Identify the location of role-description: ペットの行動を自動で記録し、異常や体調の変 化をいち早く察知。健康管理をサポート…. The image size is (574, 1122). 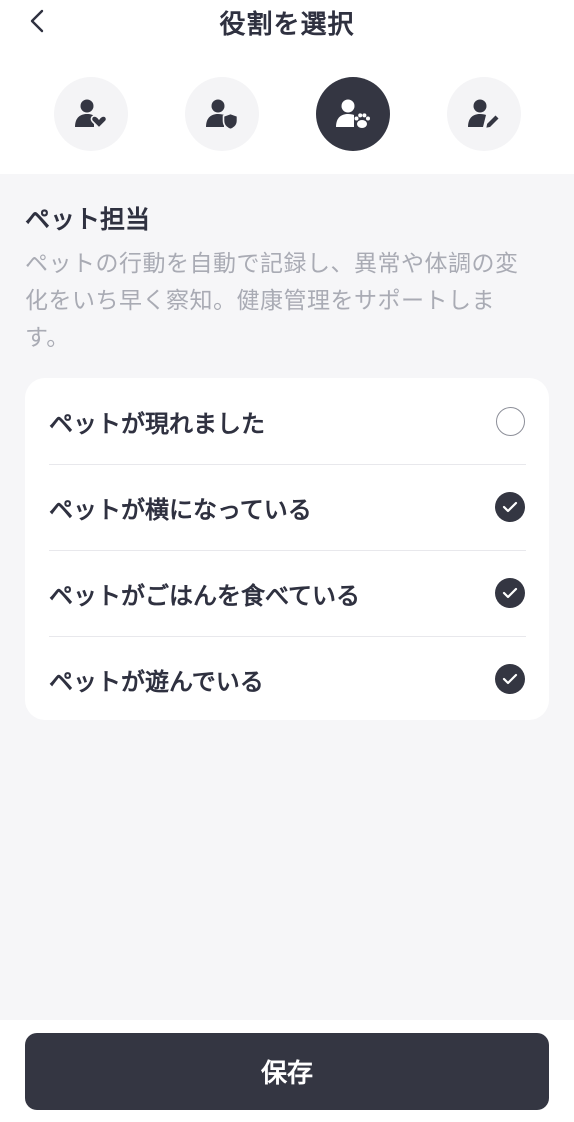
(287, 301).